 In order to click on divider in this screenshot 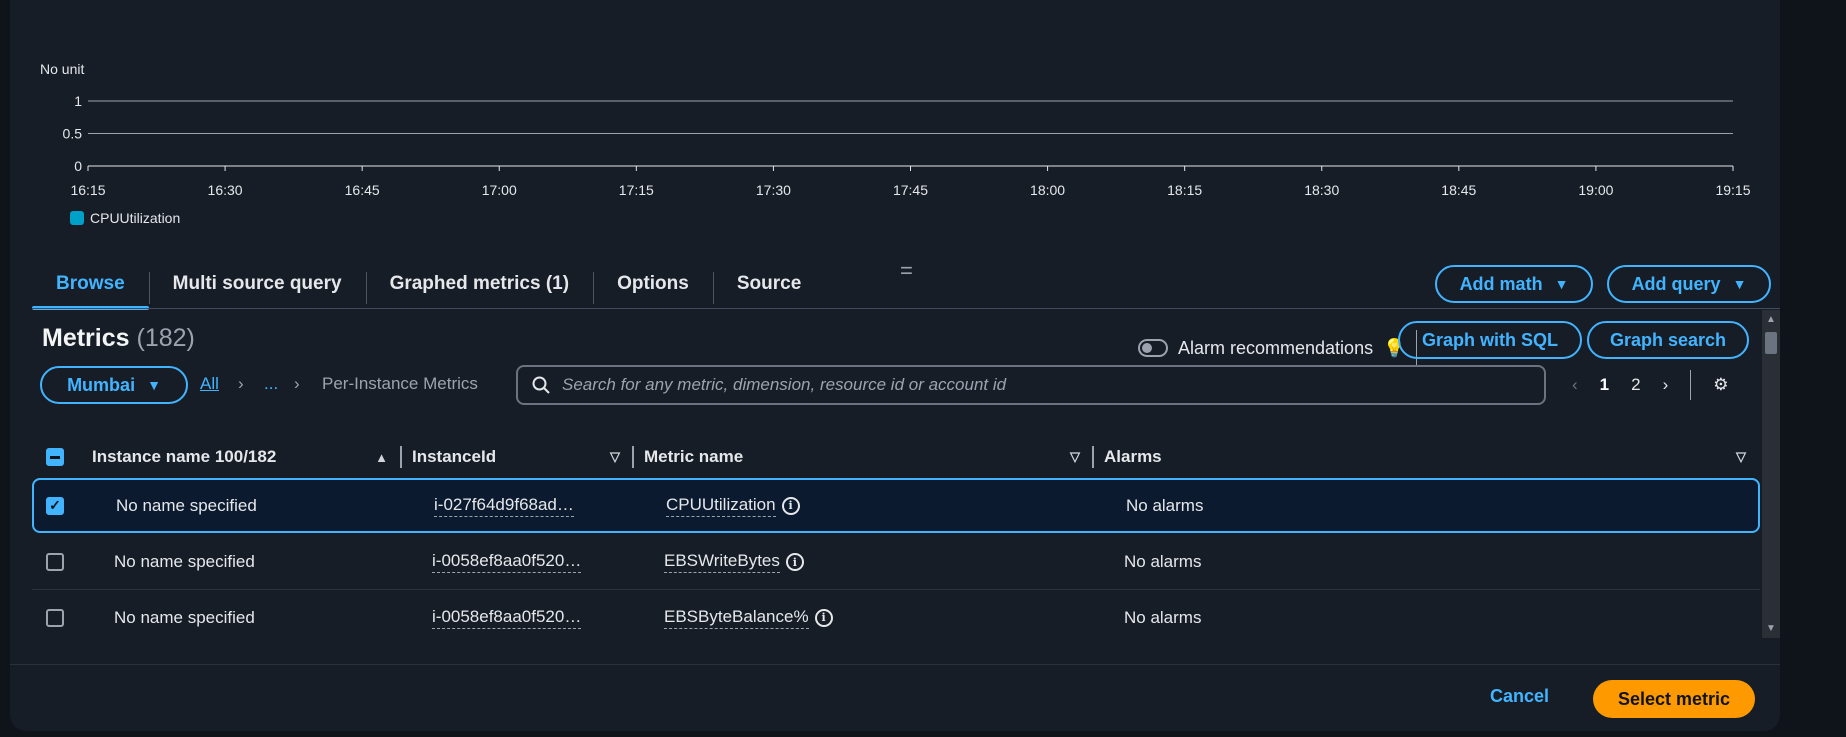, I will do `click(1691, 385)`.